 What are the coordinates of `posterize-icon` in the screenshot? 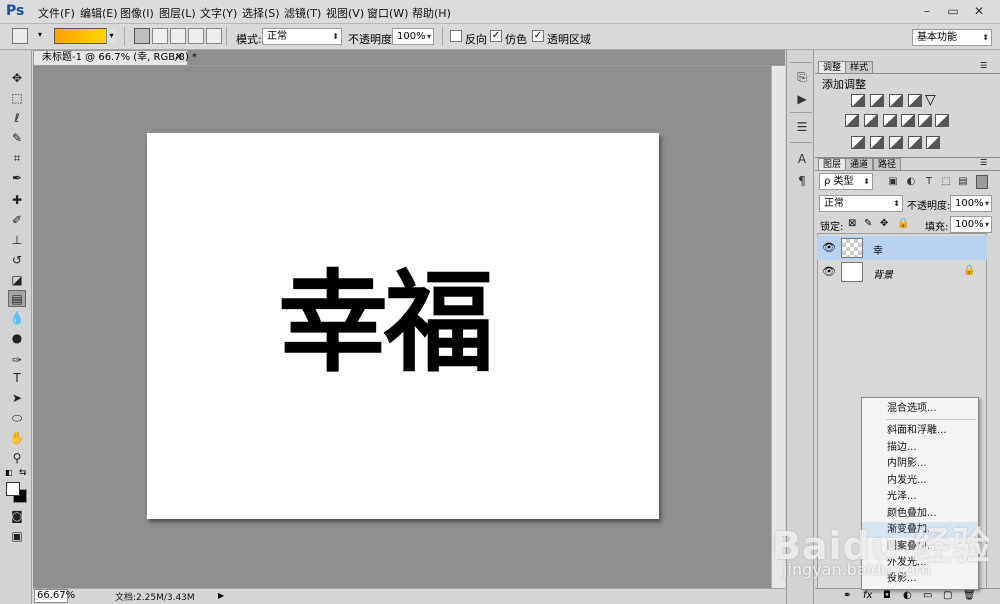 It's located at (877, 142).